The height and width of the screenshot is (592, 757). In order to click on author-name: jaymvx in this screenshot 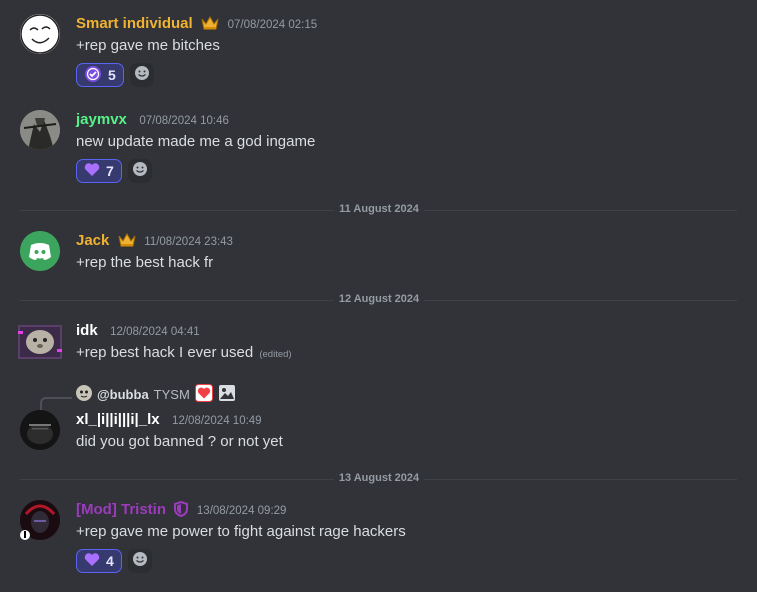, I will do `click(101, 119)`.